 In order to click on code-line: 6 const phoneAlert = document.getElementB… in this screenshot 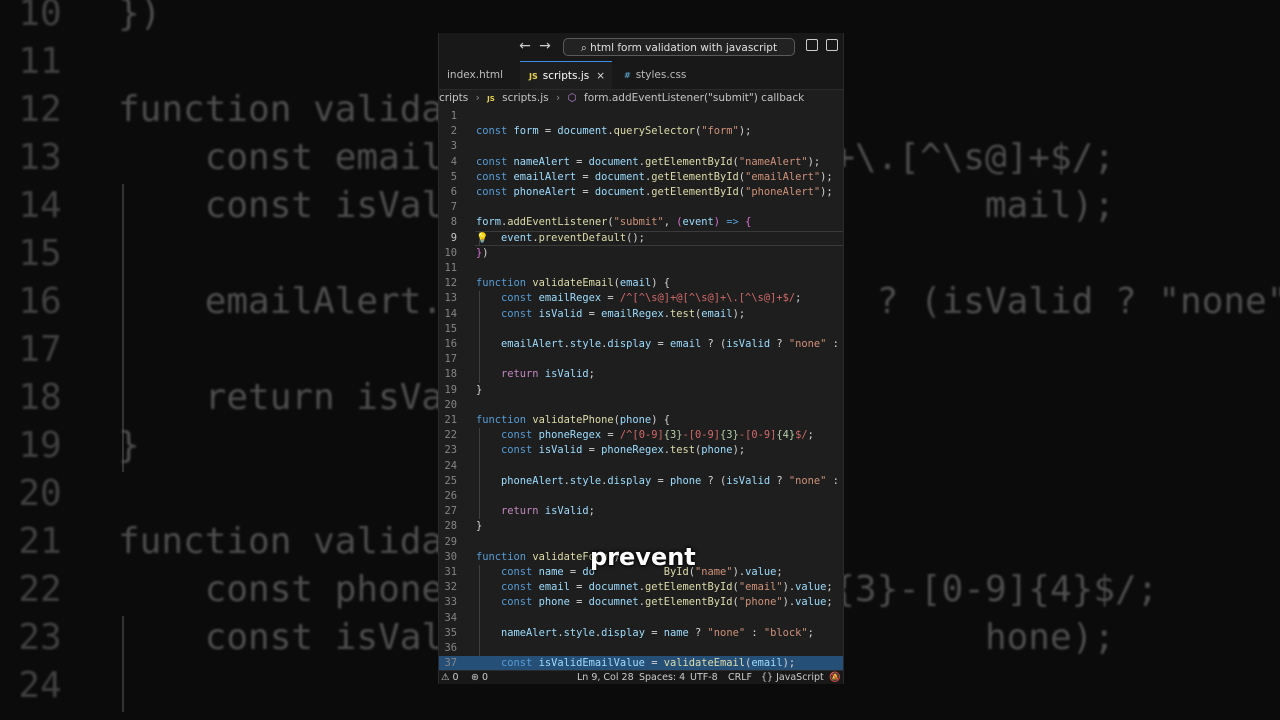, I will do `click(641, 192)`.